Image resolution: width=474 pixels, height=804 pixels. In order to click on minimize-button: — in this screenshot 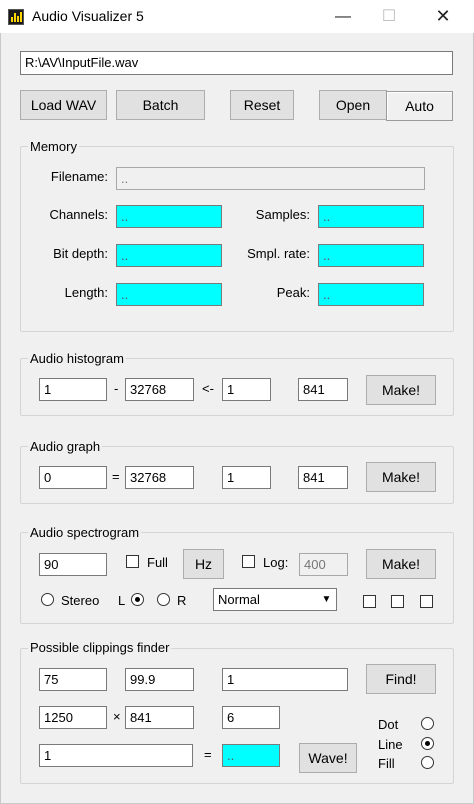, I will do `click(343, 16)`.